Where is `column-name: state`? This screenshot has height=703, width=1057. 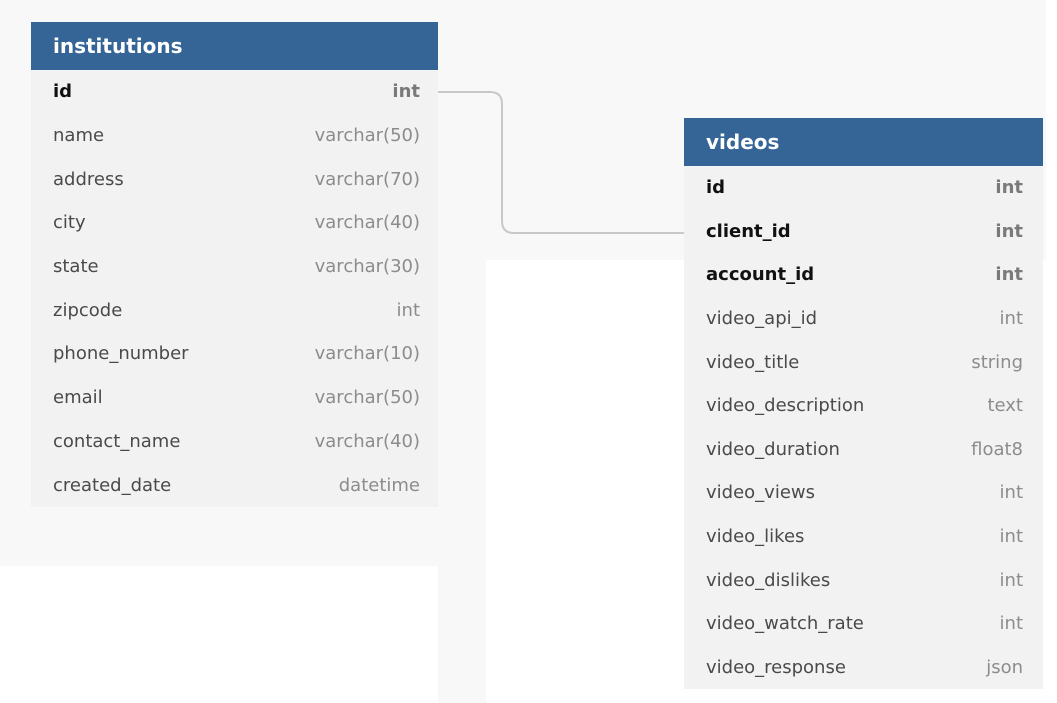
column-name: state is located at coordinates (76, 267).